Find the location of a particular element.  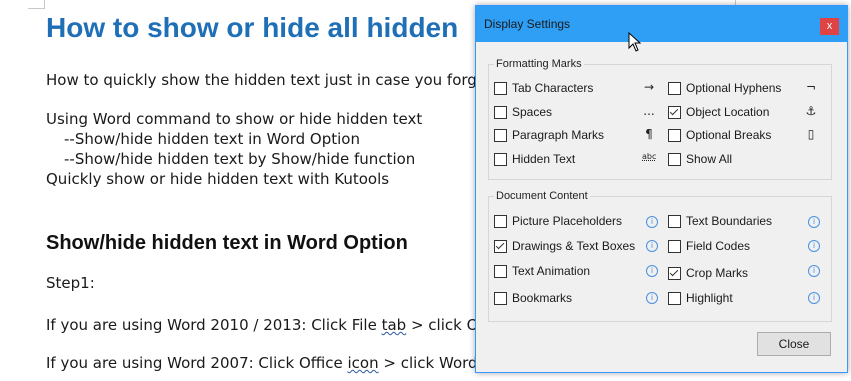

option-drawings-text-boxes: Drawings & Text Boxes is located at coordinates (564, 246).